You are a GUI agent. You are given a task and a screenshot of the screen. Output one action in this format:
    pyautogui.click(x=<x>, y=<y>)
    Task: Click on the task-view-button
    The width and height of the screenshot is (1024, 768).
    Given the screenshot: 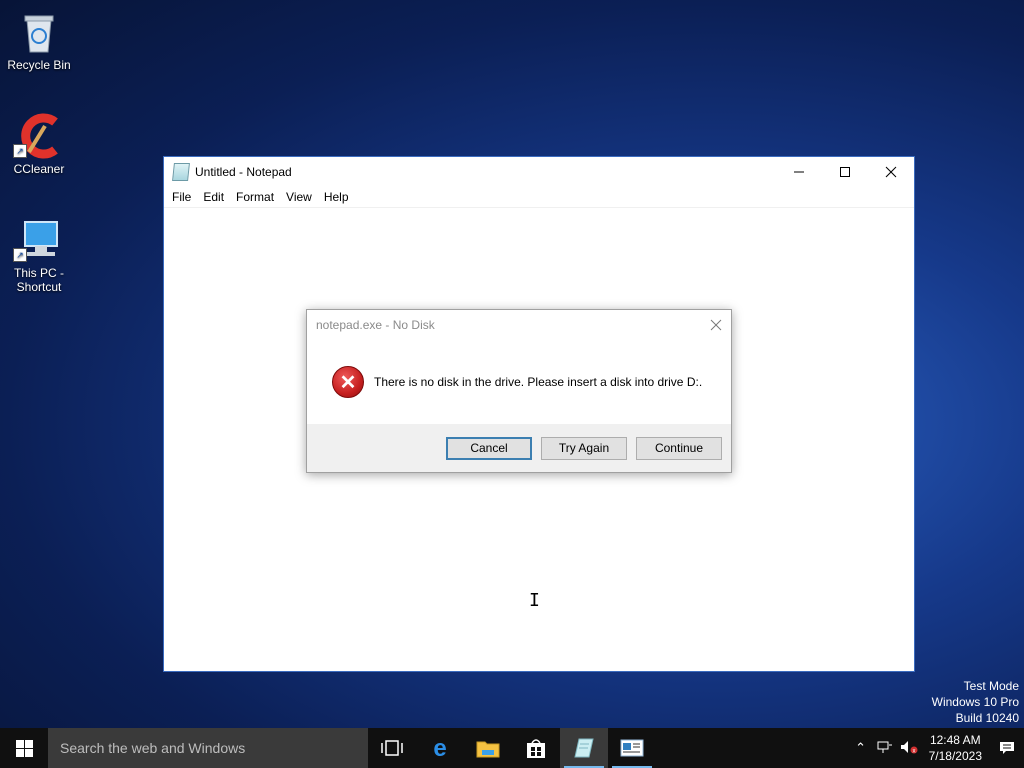 What is the action you would take?
    pyautogui.click(x=392, y=748)
    